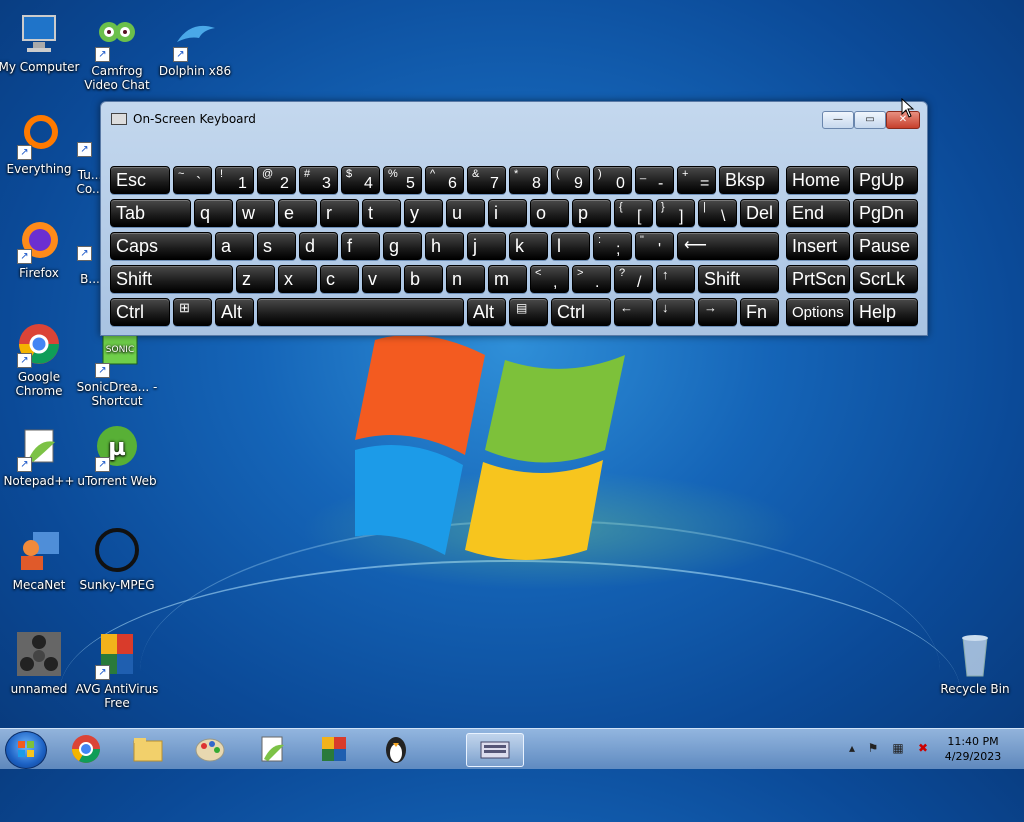 The image size is (1024, 822). What do you see at coordinates (717, 213) in the screenshot?
I see `key-backslash: | \` at bounding box center [717, 213].